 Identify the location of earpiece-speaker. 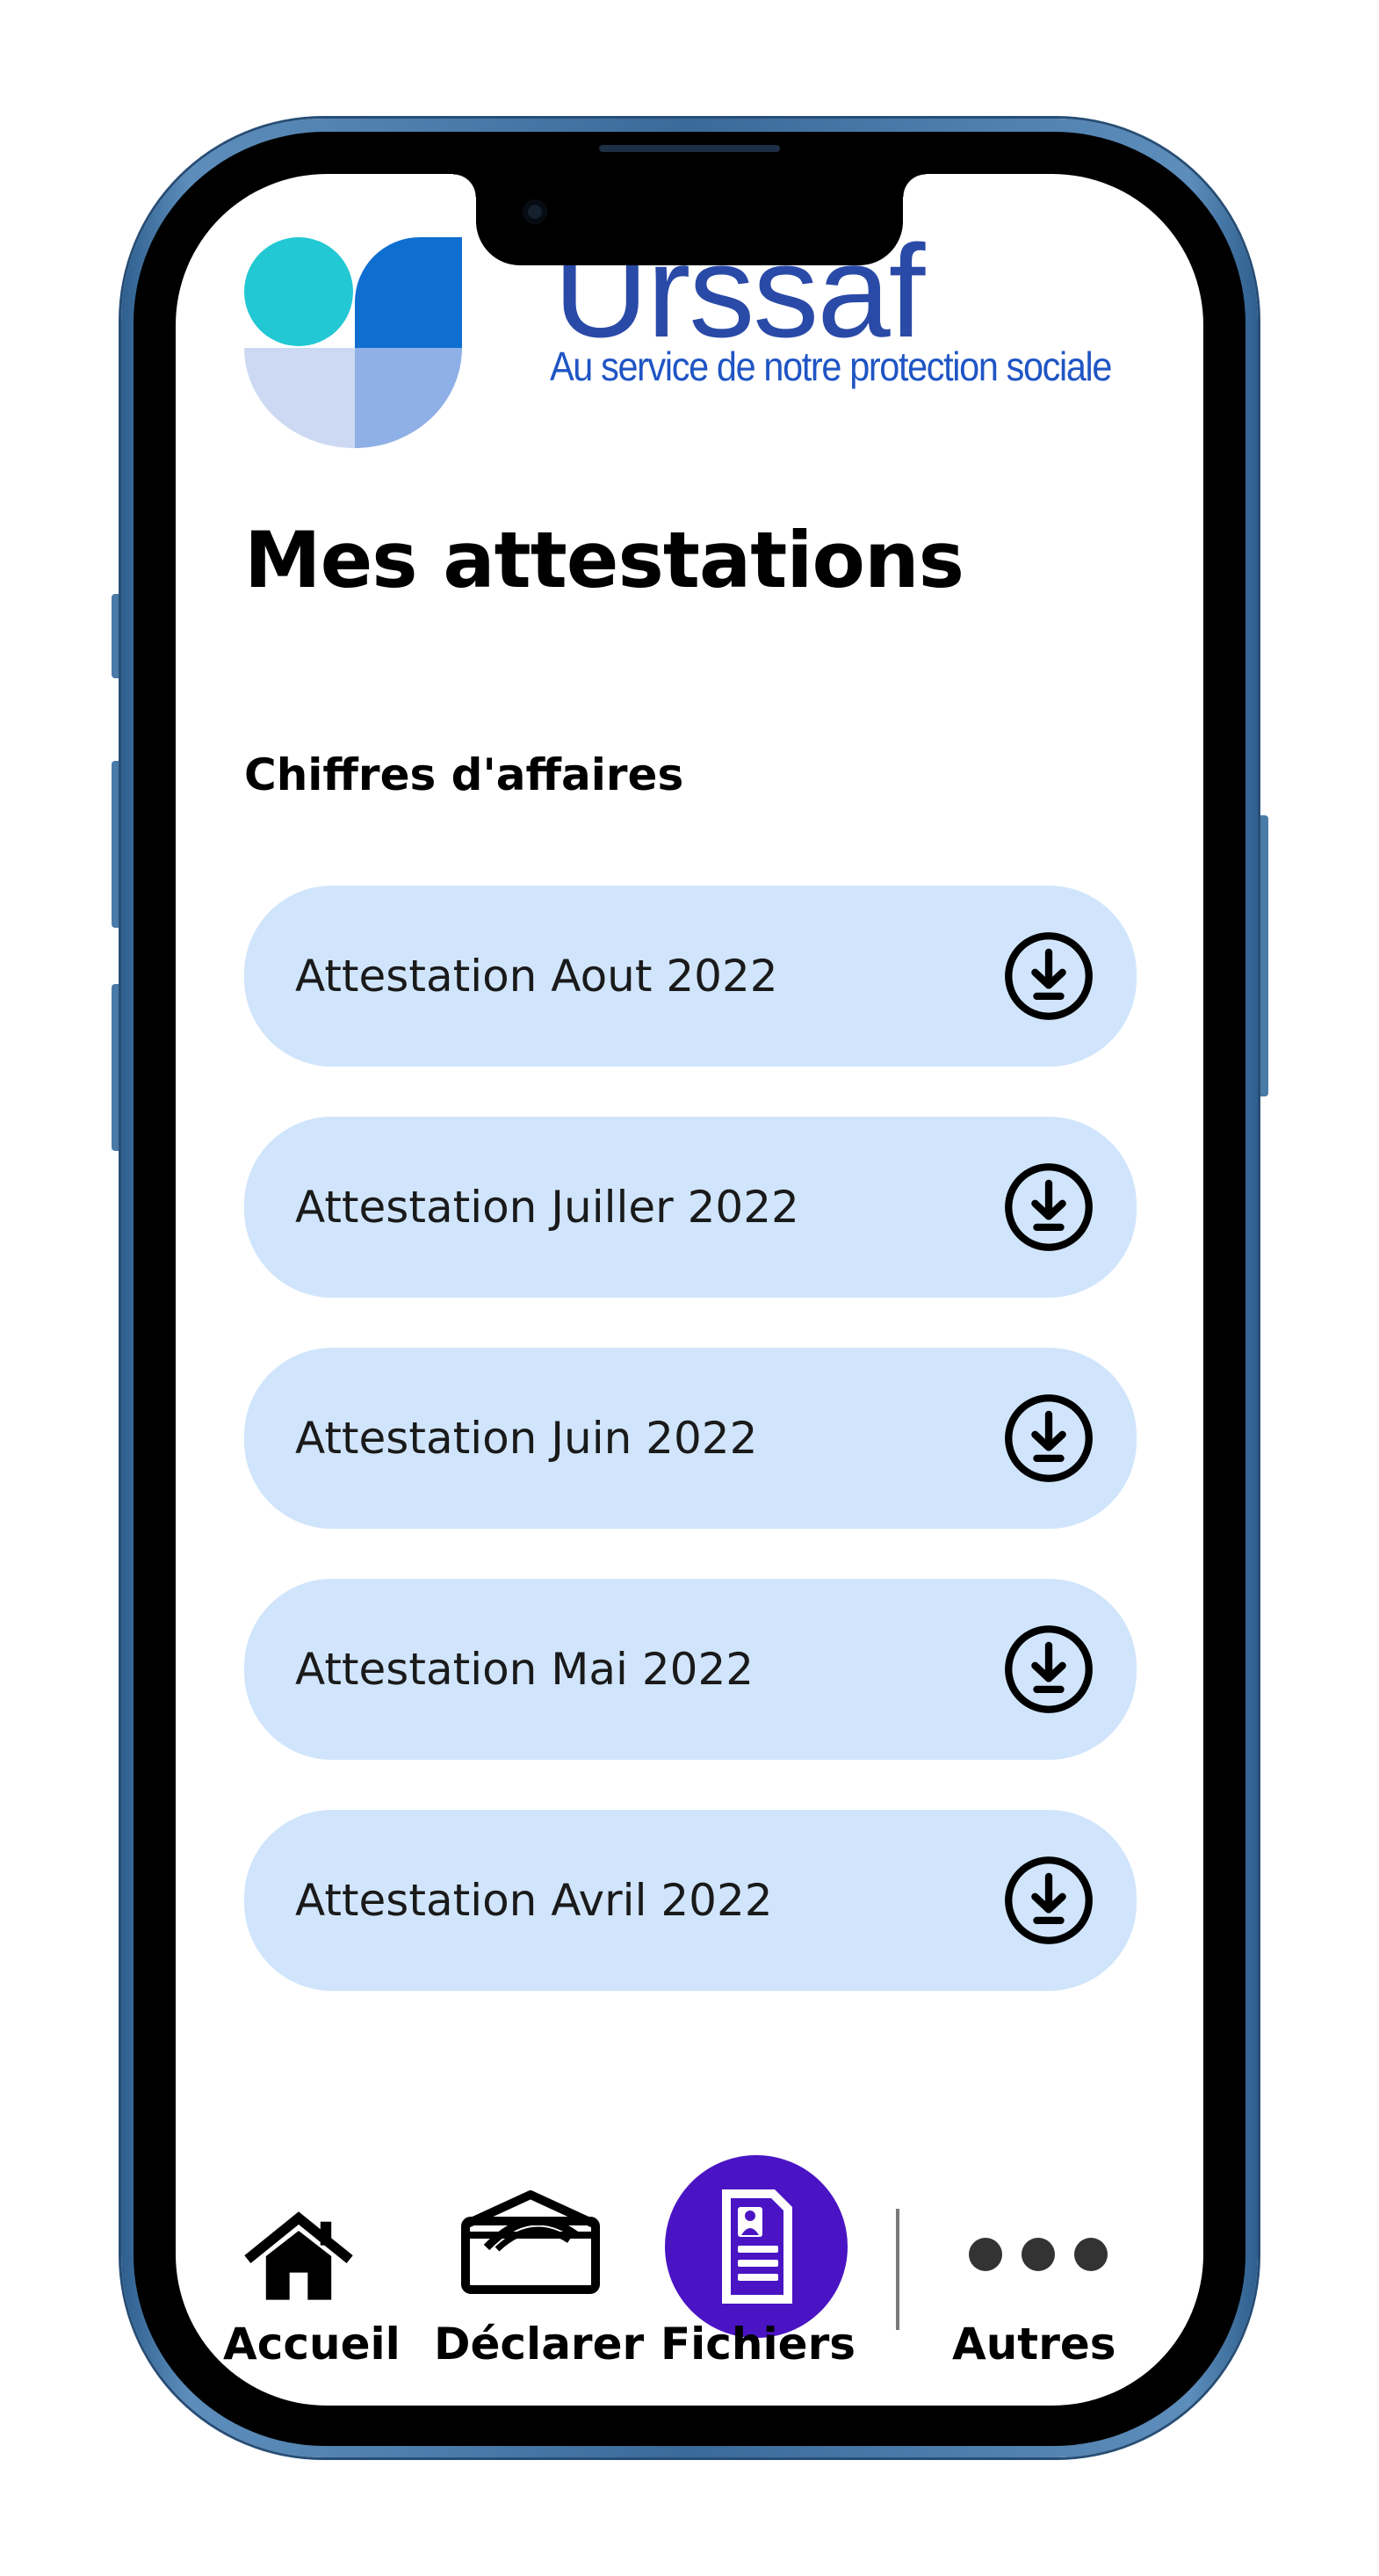
(689, 148).